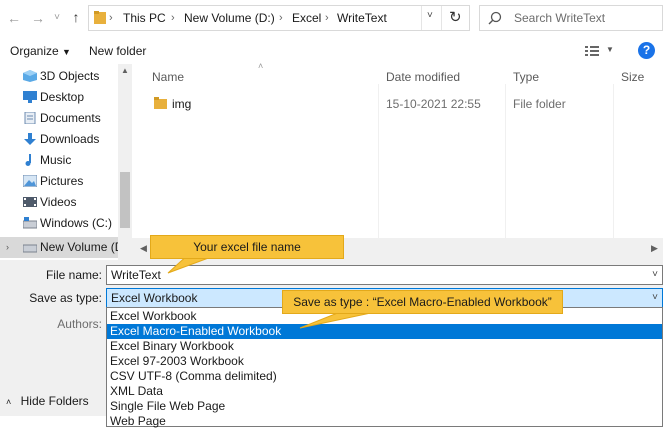  I want to click on callout-file-name-note: Your excel file name, so click(247, 247).